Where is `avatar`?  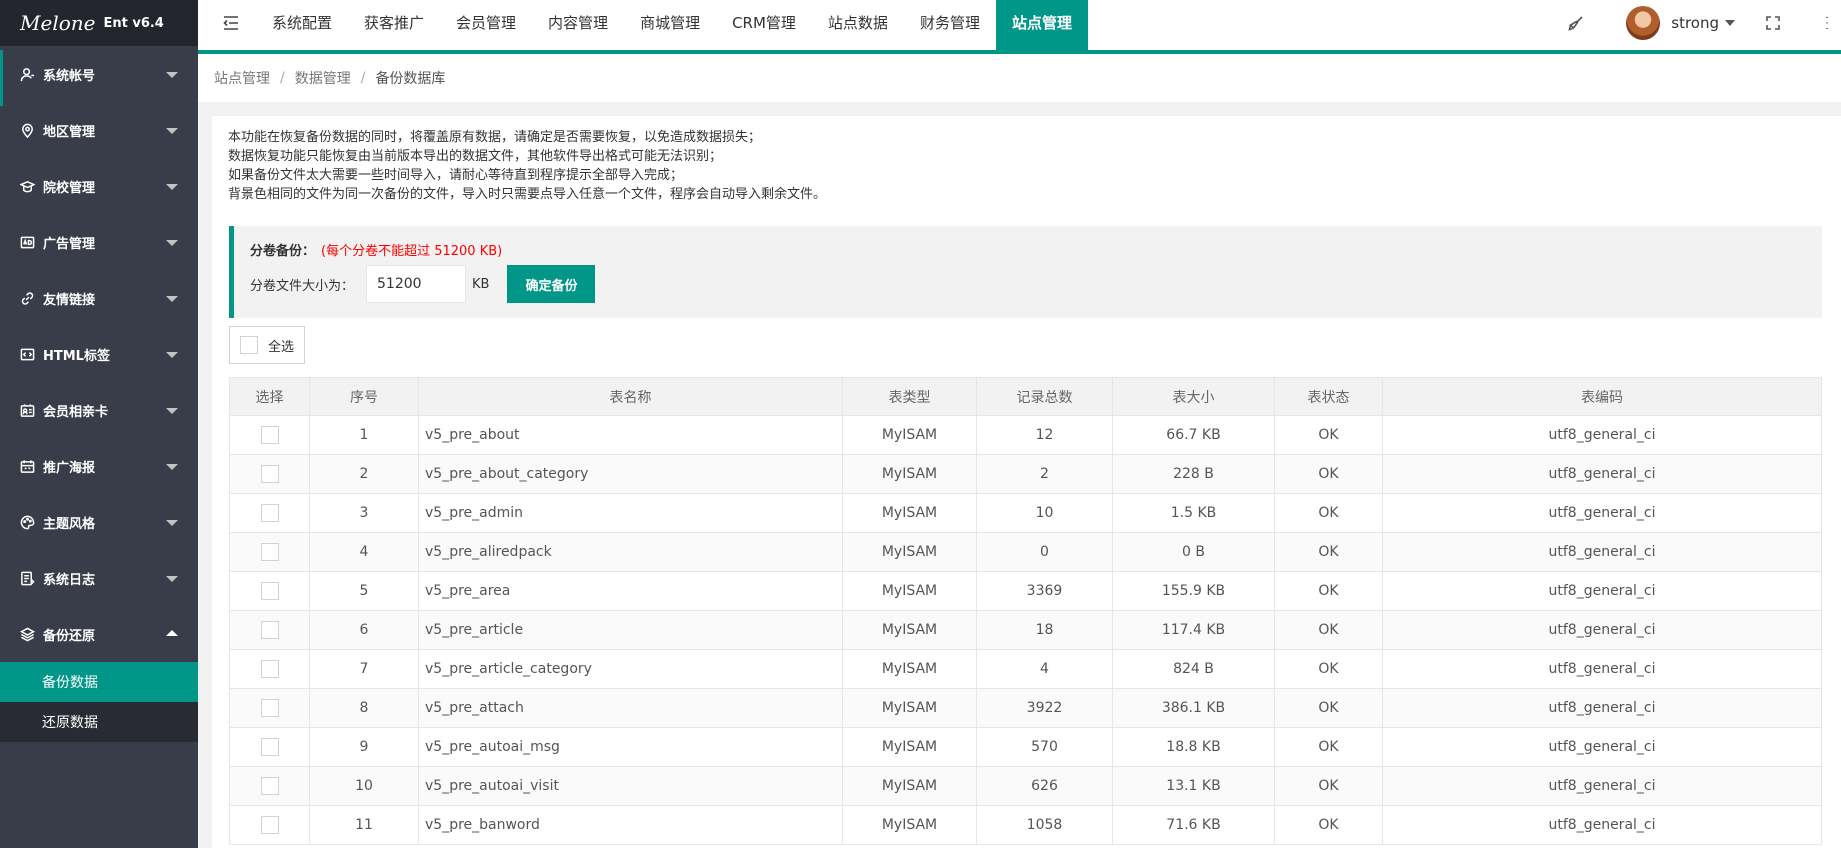 avatar is located at coordinates (1643, 23).